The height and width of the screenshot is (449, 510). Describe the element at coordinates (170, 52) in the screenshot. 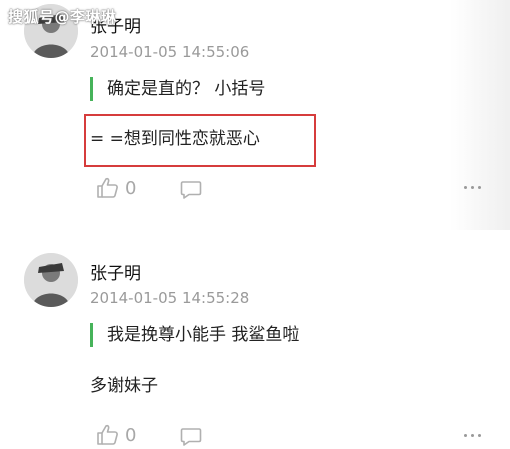

I see `timestamp: 2014-01-05 14:55:06` at that location.